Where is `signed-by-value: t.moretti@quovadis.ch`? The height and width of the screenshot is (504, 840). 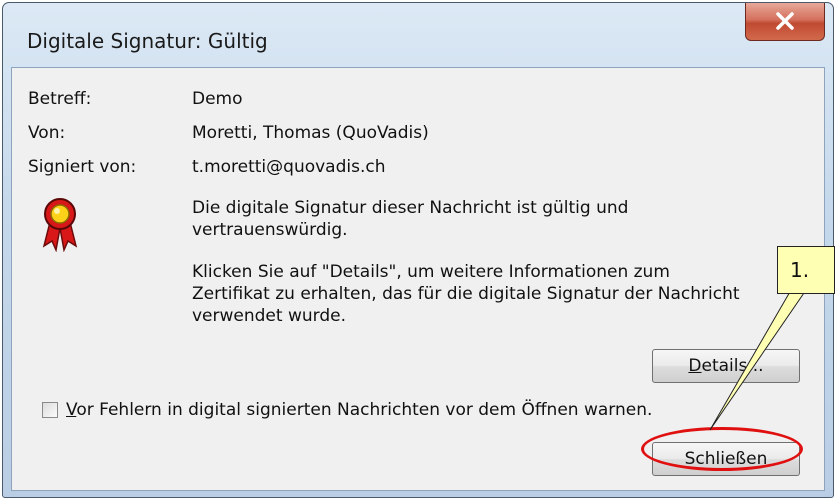 signed-by-value: t.moretti@quovadis.ch is located at coordinates (289, 167).